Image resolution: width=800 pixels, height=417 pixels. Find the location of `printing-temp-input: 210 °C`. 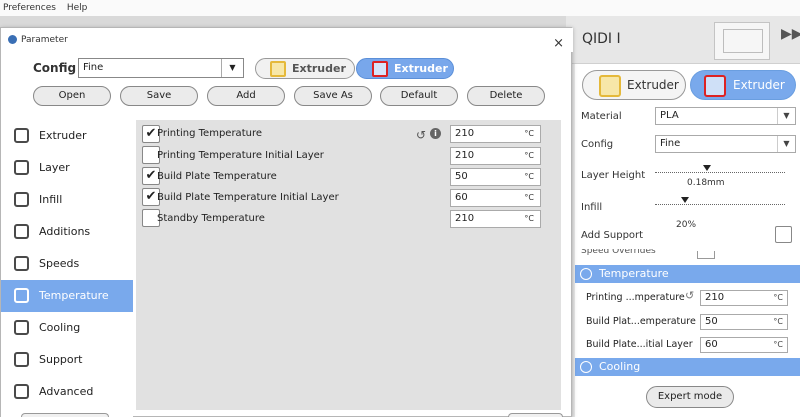

printing-temp-input: 210 °C is located at coordinates (495, 134).